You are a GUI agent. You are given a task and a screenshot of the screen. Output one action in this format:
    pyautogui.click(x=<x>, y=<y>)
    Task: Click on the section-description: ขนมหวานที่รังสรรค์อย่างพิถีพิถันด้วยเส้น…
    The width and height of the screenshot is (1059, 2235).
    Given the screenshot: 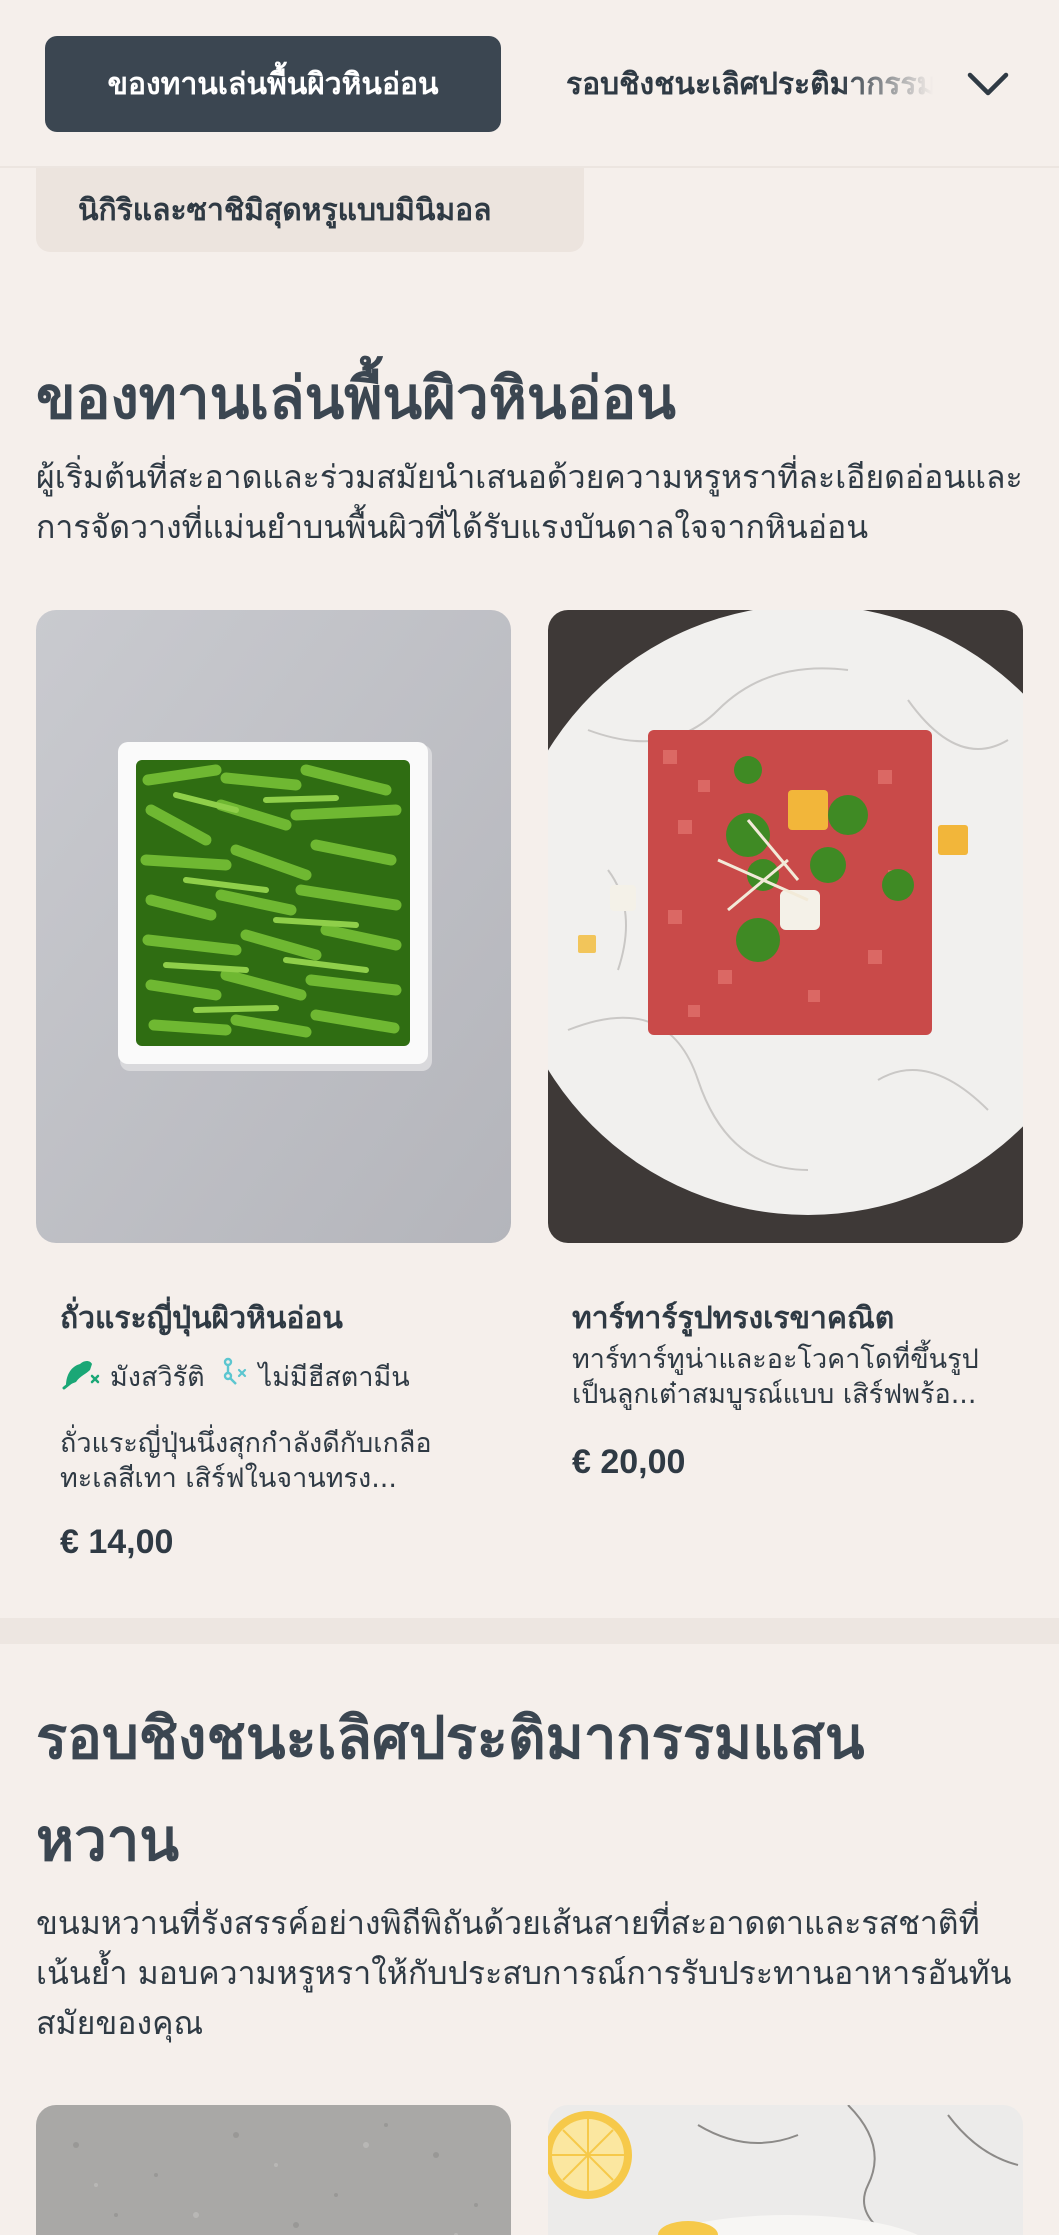 What is the action you would take?
    pyautogui.click(x=524, y=1973)
    